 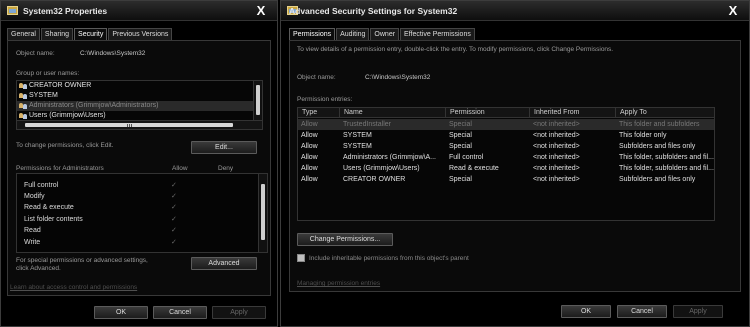 What do you see at coordinates (312, 34) in the screenshot?
I see `tab-permissions: Permissions` at bounding box center [312, 34].